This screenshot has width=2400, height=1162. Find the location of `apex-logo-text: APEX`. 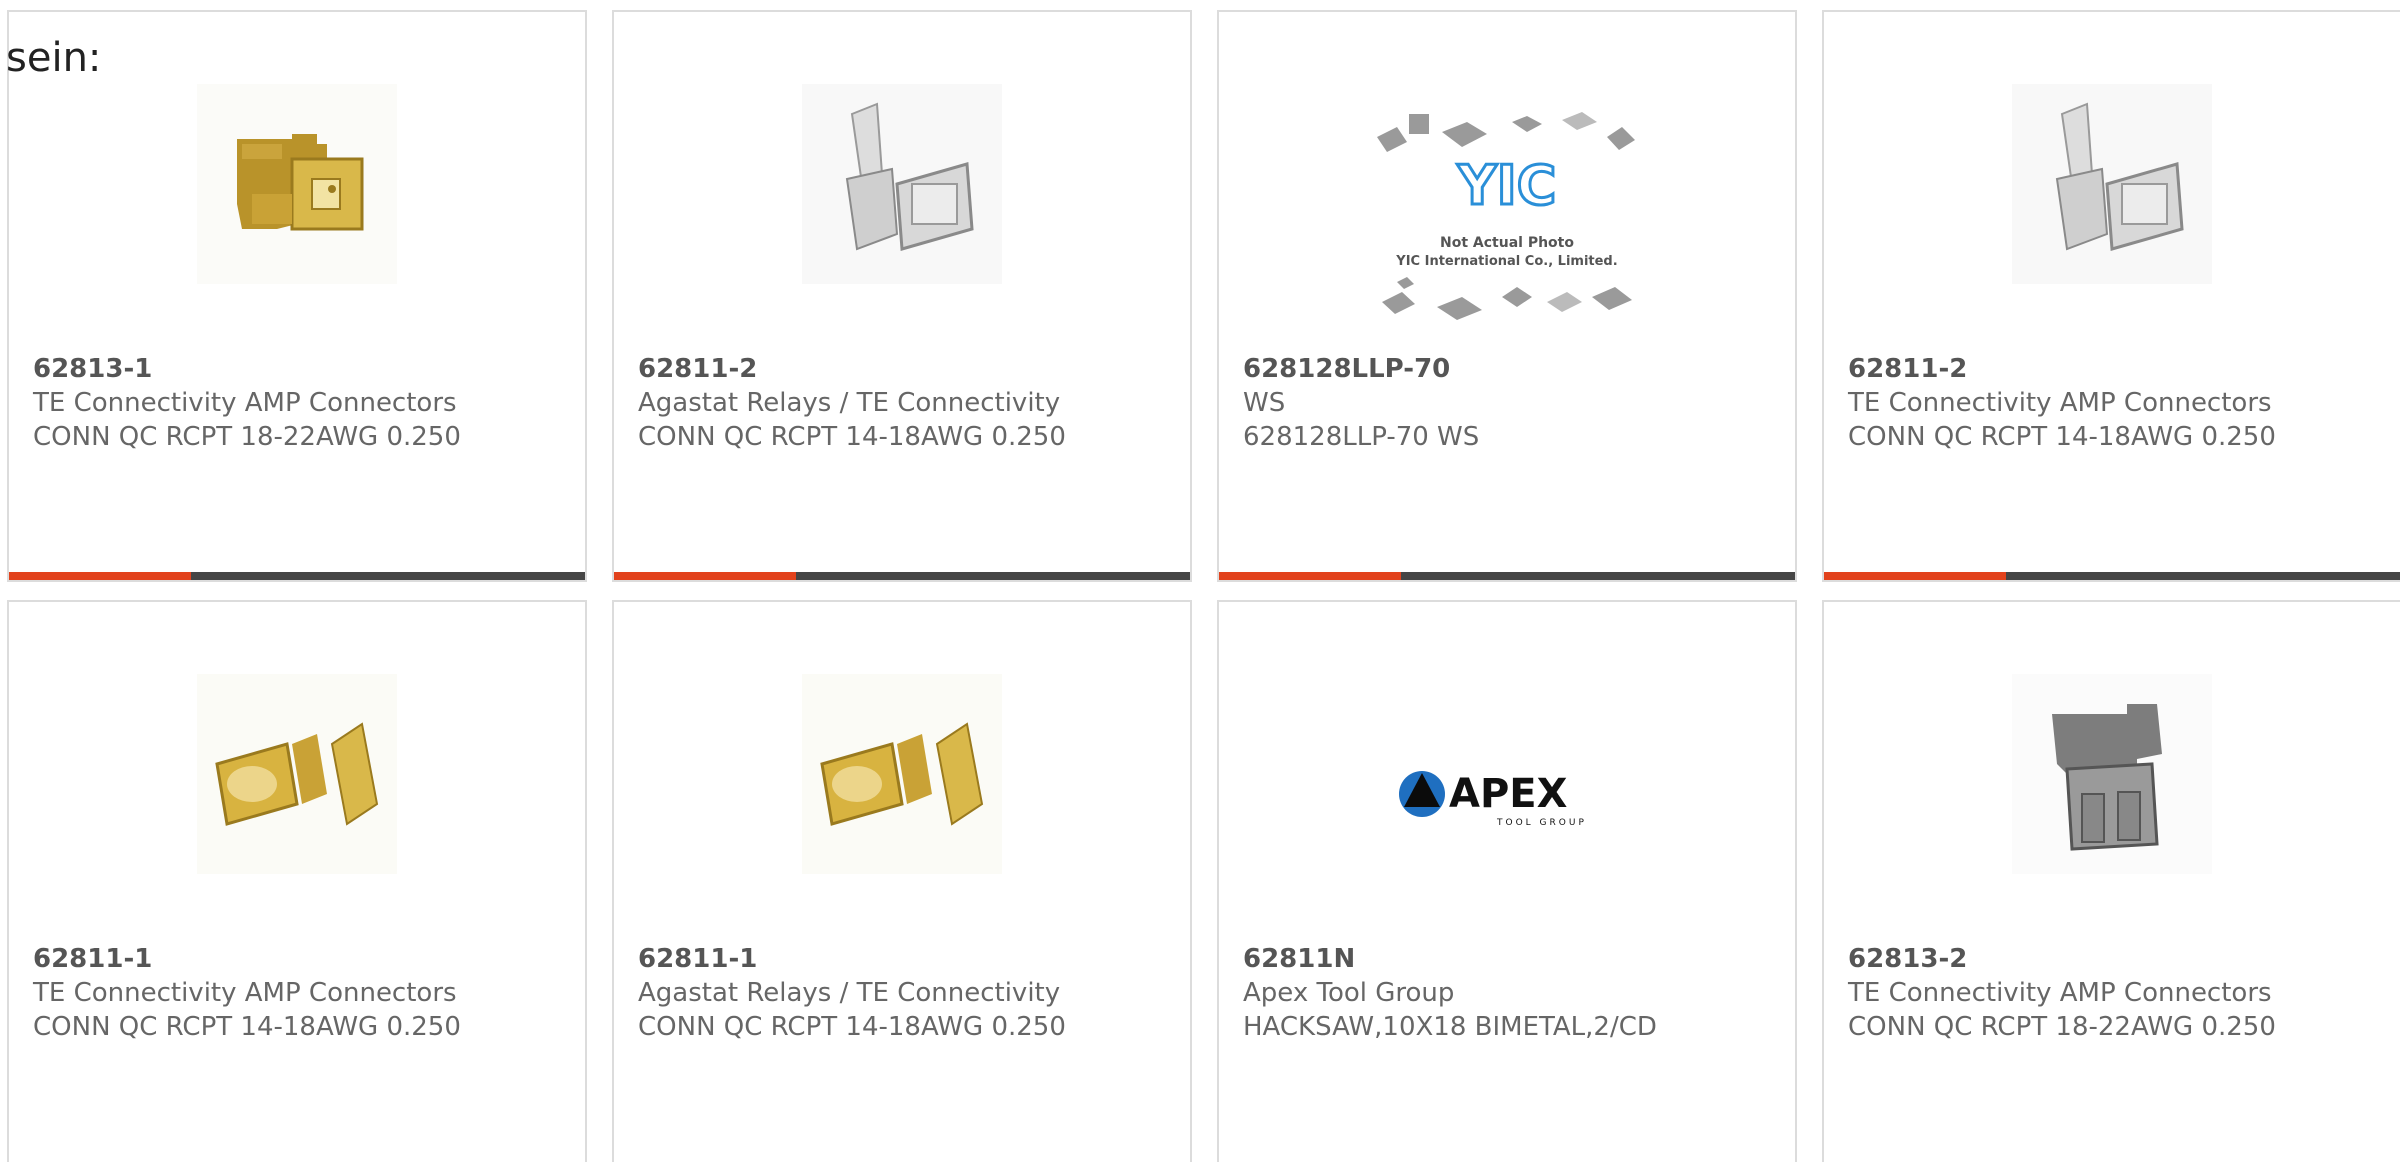

apex-logo-text: APEX is located at coordinates (1508, 794).